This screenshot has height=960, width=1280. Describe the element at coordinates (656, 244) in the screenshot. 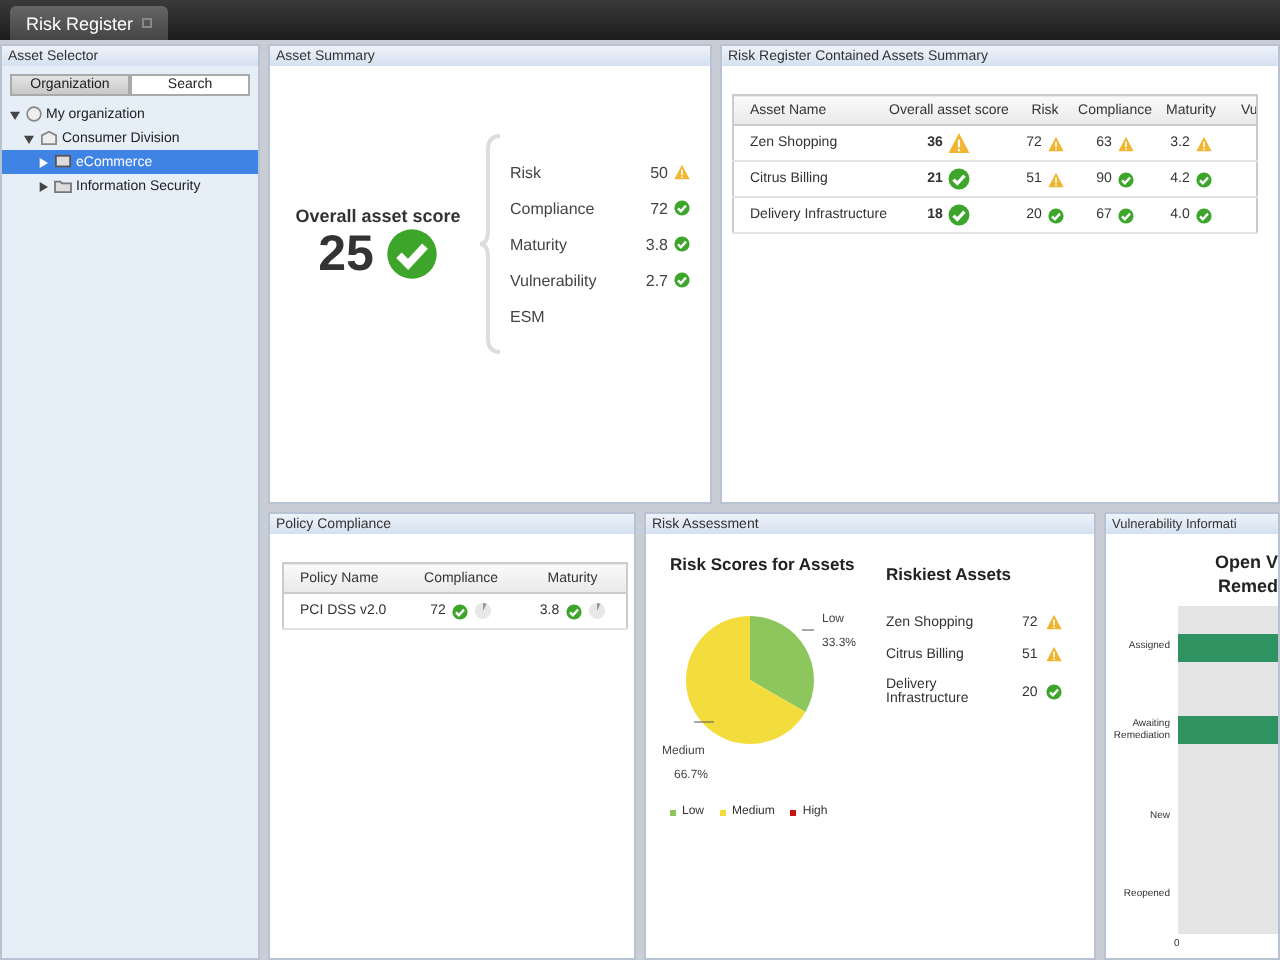

I see `metric-value: 3.8` at that location.